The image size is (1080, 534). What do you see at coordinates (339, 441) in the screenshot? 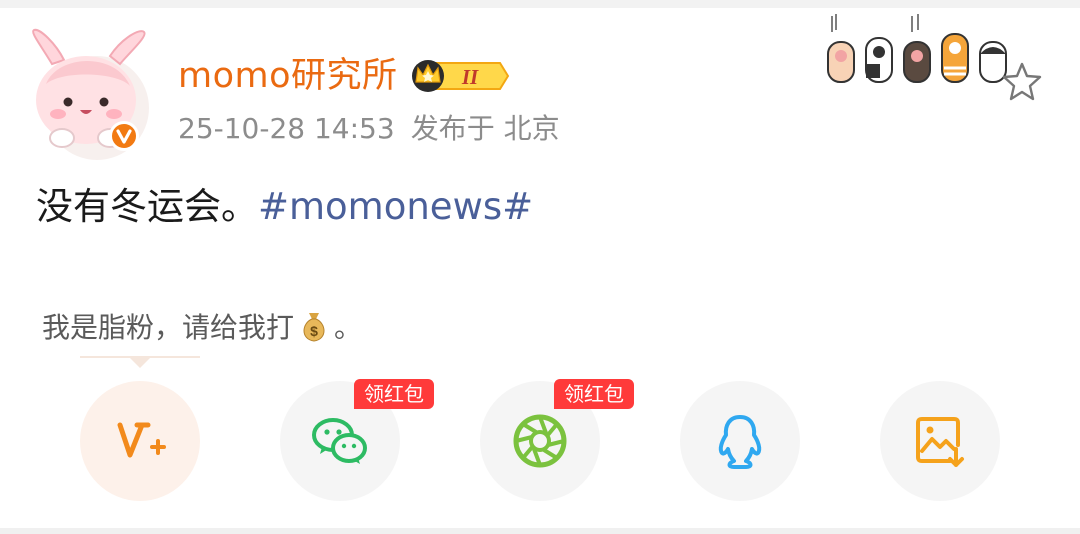
I see `wechat-icon` at bounding box center [339, 441].